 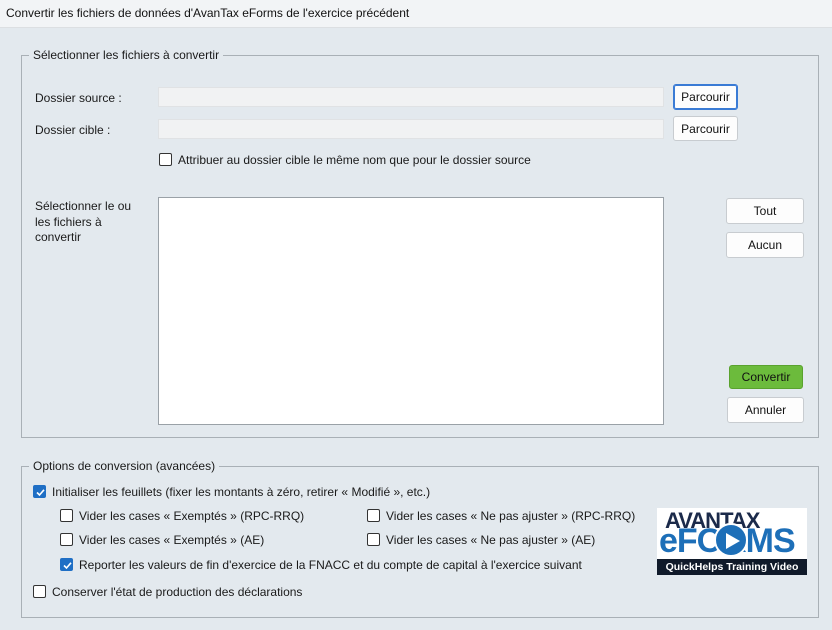 I want to click on clear-exempt-ae-checkbox, so click(x=66, y=539).